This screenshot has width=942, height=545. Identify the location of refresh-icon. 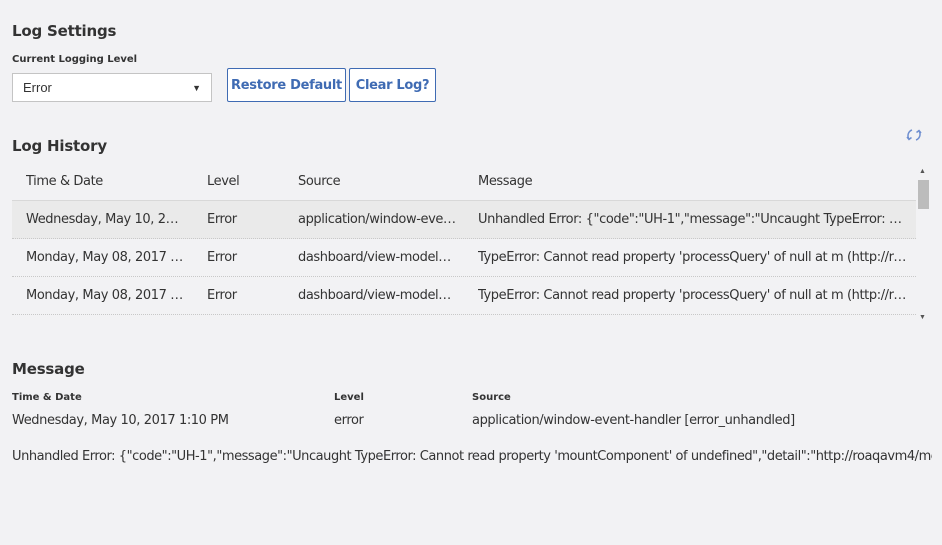
(914, 135).